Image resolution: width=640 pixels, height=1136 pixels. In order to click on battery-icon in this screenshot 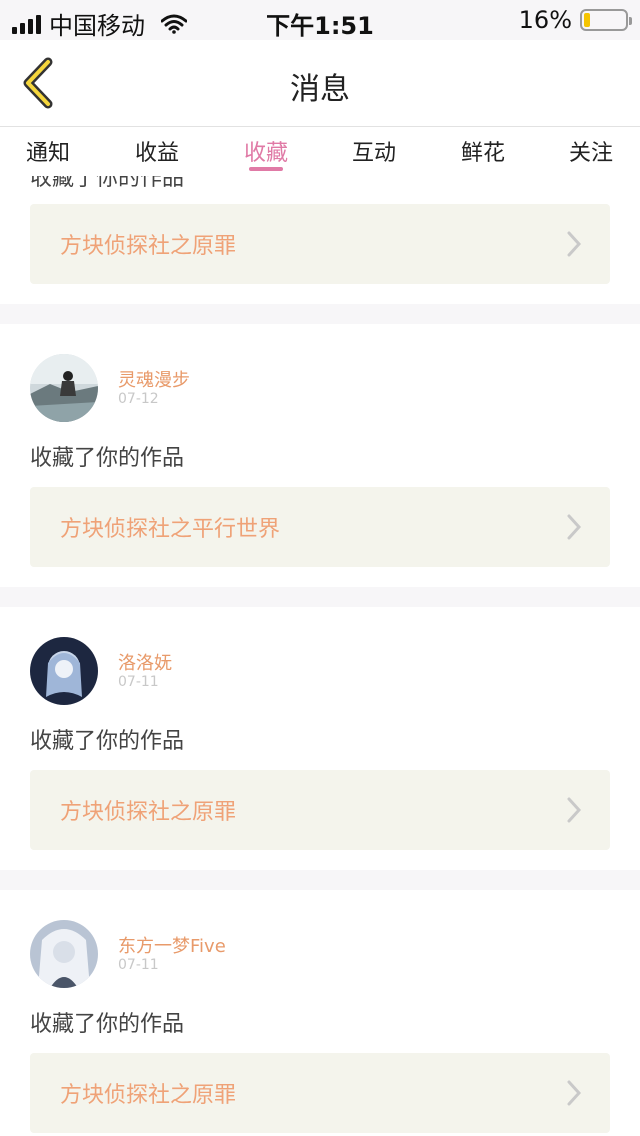, I will do `click(606, 20)`.